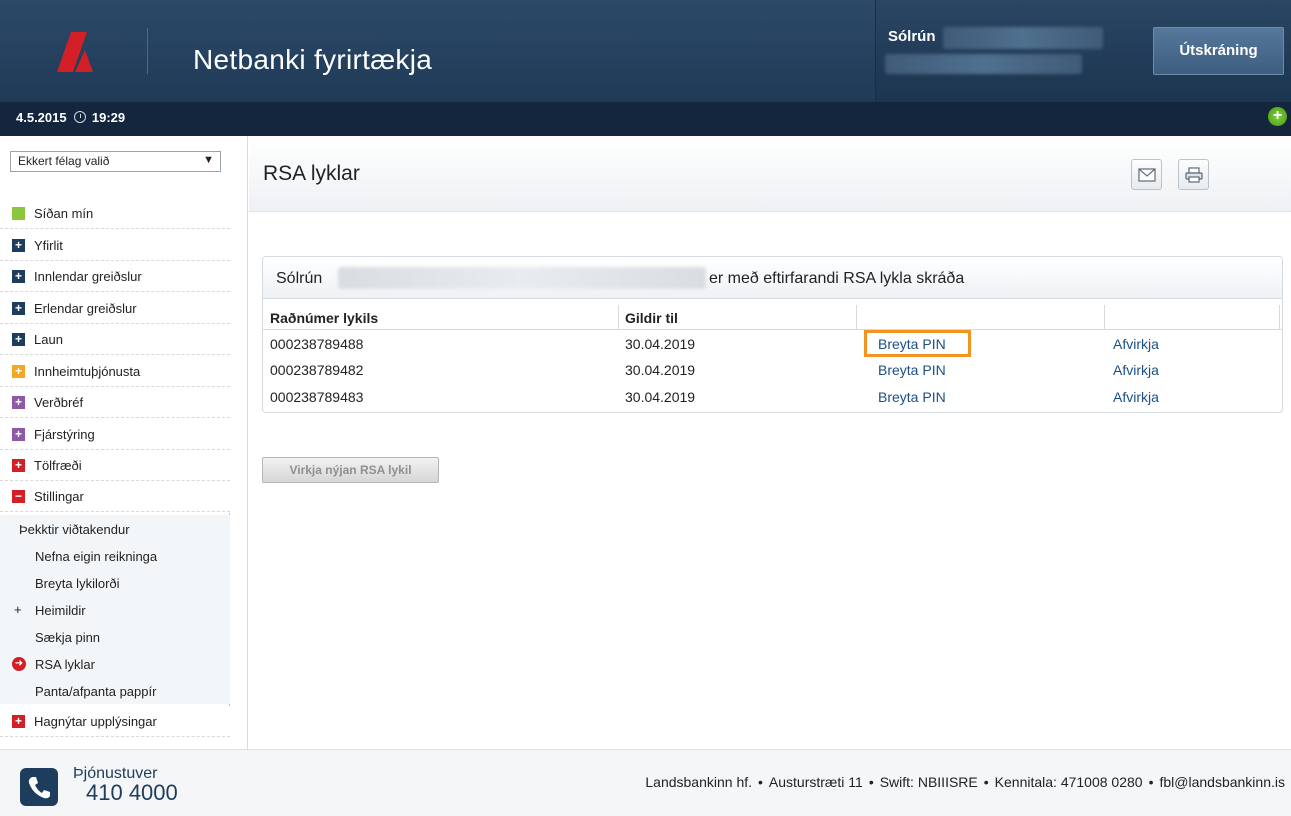  I want to click on panel-heading-text: er með eftirfarandi RSA lykla skráða, so click(837, 278).